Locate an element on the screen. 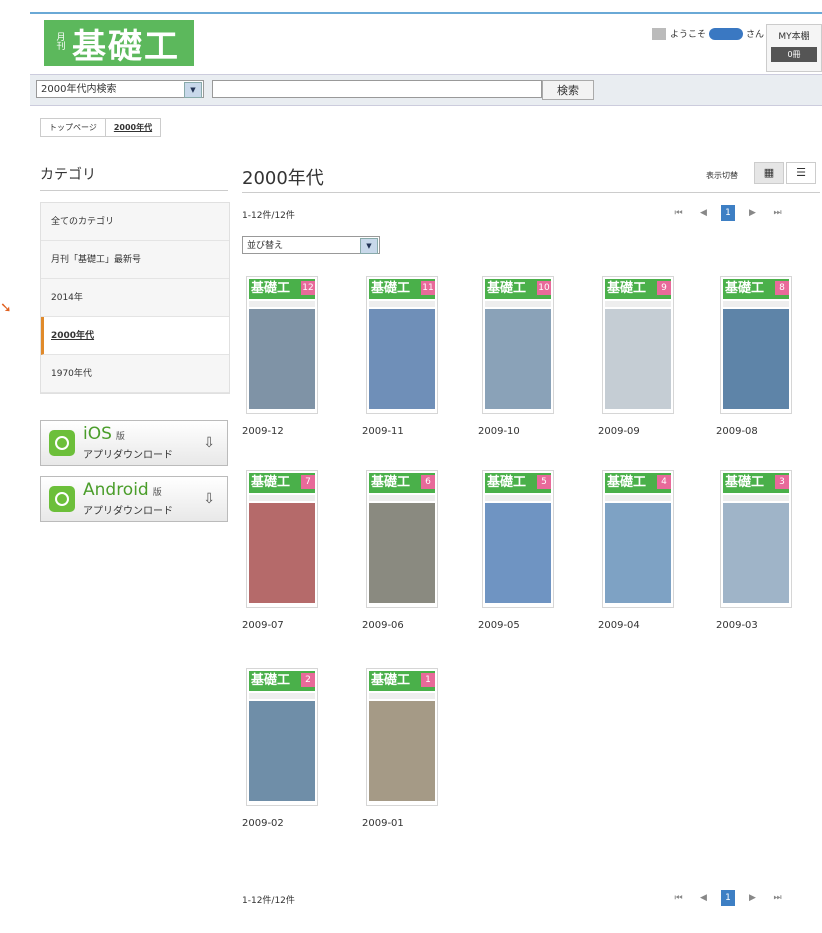  download-icon: ⇩ is located at coordinates (209, 443).